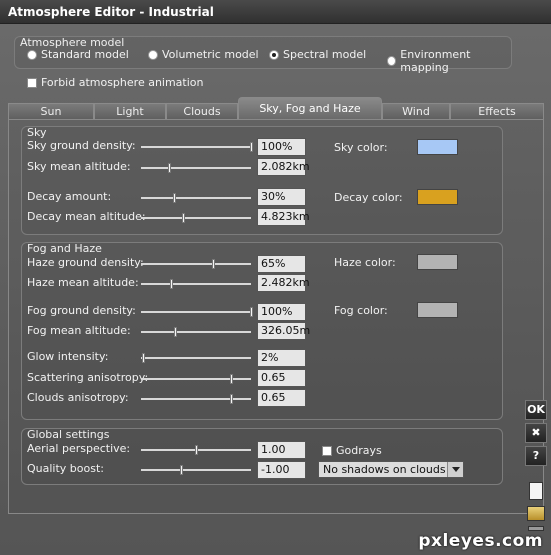 This screenshot has height=555, width=551. I want to click on glow-intensity-label: Glow intensity:, so click(68, 356).